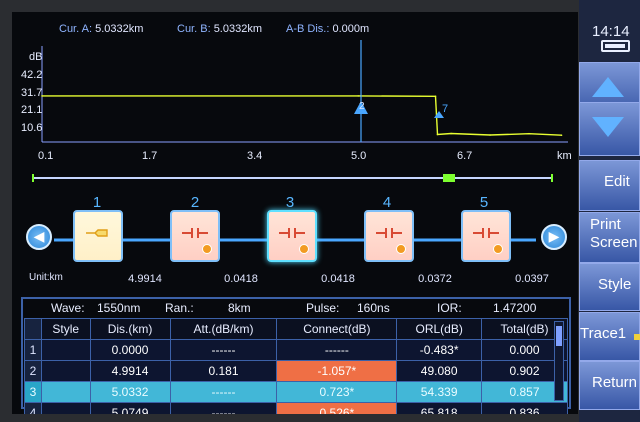  Describe the element at coordinates (194, 29) in the screenshot. I see `cursor-b-label: Cur. B:` at that location.